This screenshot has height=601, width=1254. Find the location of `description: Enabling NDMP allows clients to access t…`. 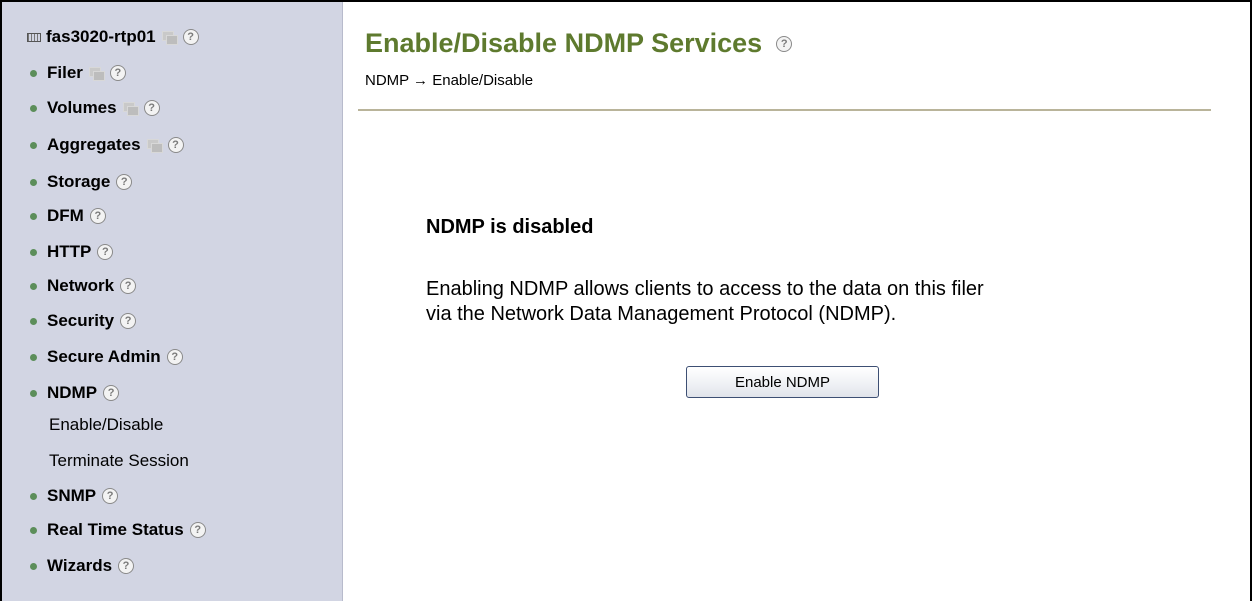

description: Enabling NDMP allows clients to access t… is located at coordinates (705, 302).